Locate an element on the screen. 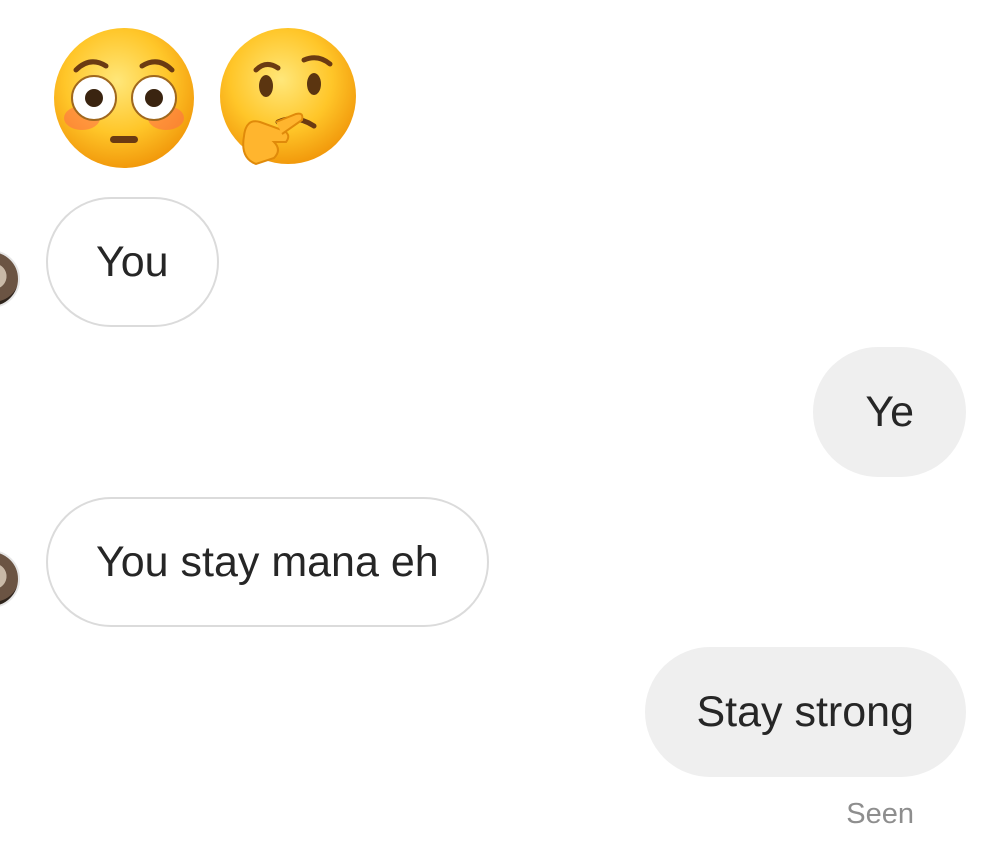 The height and width of the screenshot is (848, 1002). outgoing-message-bubble: Stay strong is located at coordinates (805, 712).